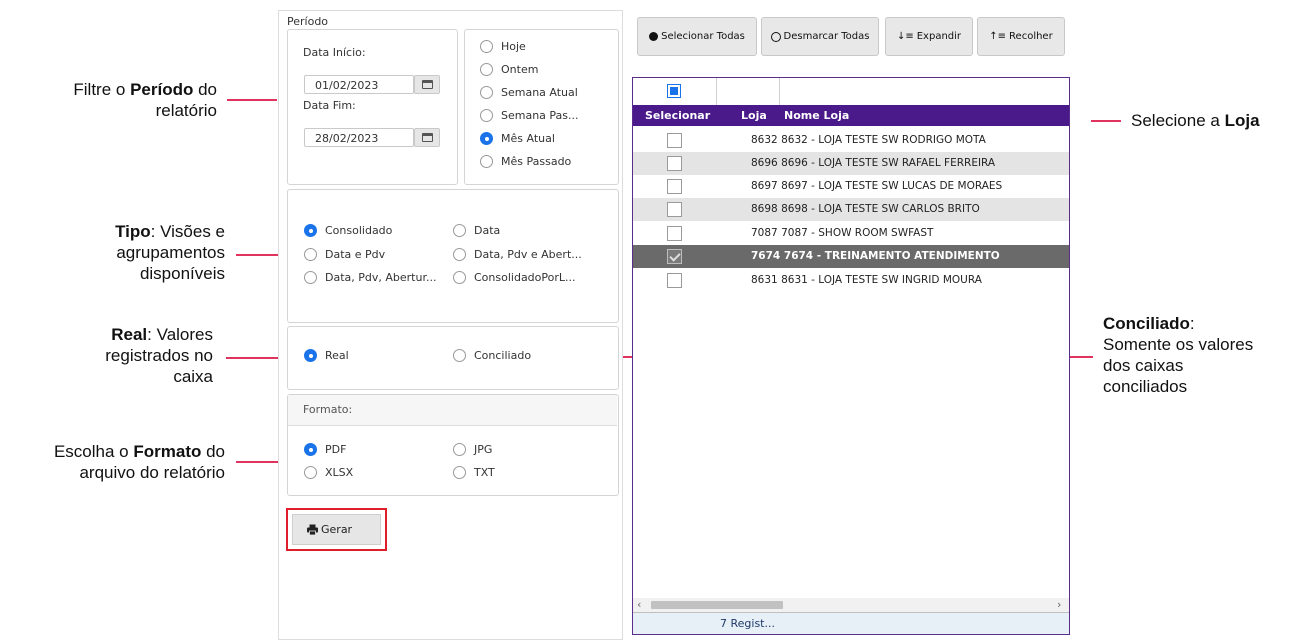  Describe the element at coordinates (717, 605) in the screenshot. I see `scrollbar-thumb` at that location.